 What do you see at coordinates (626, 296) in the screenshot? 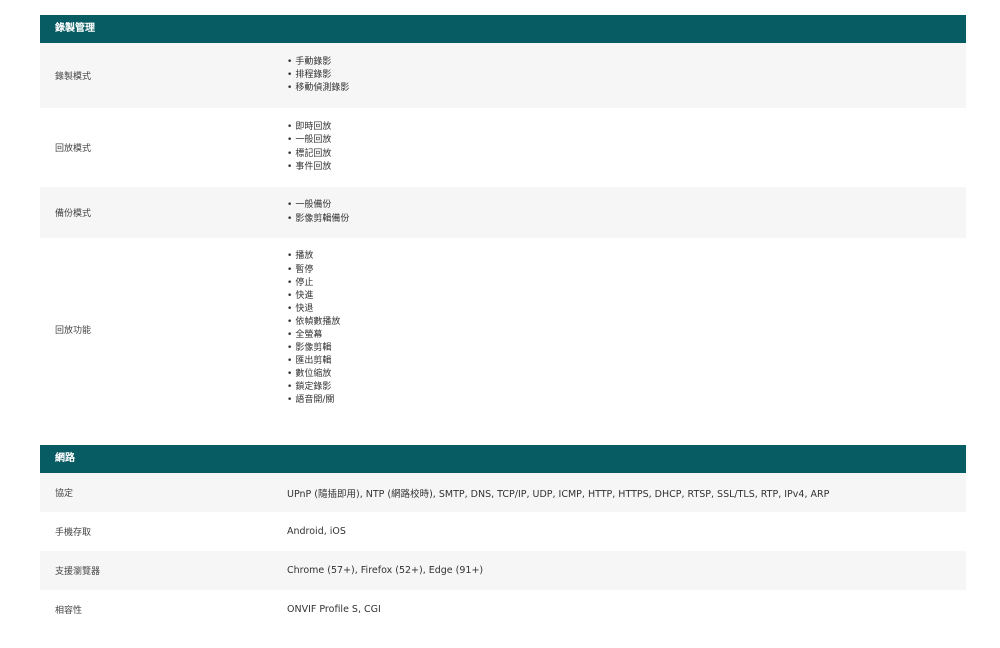
I see `list-item: 快進` at bounding box center [626, 296].